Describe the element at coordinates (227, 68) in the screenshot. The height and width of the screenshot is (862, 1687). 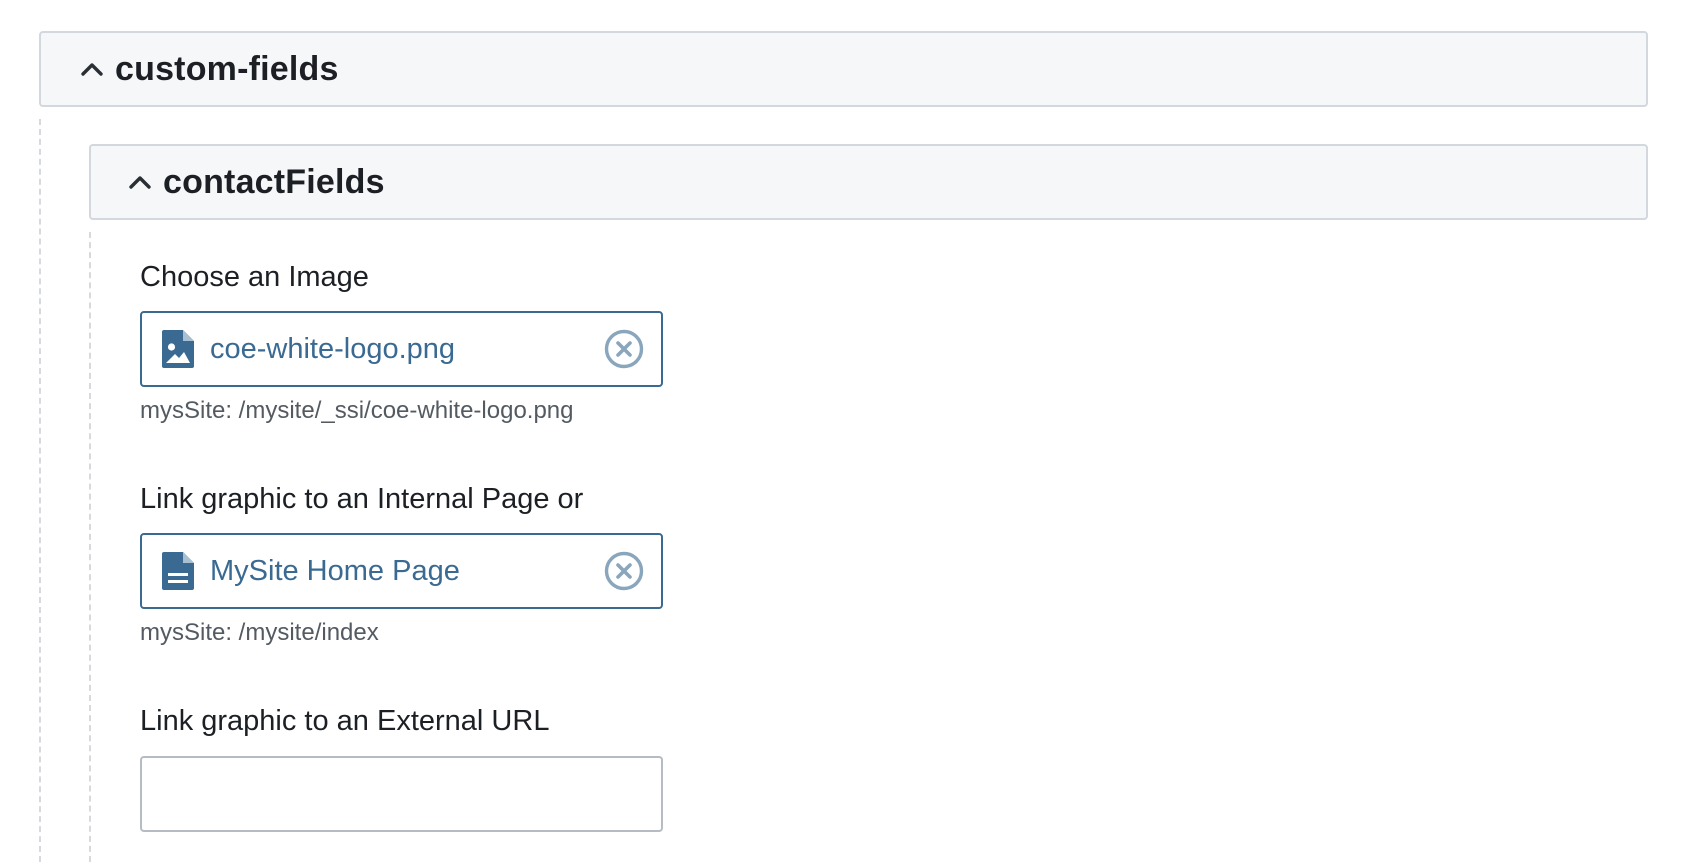
I see `section-title: custom-fields` at that location.